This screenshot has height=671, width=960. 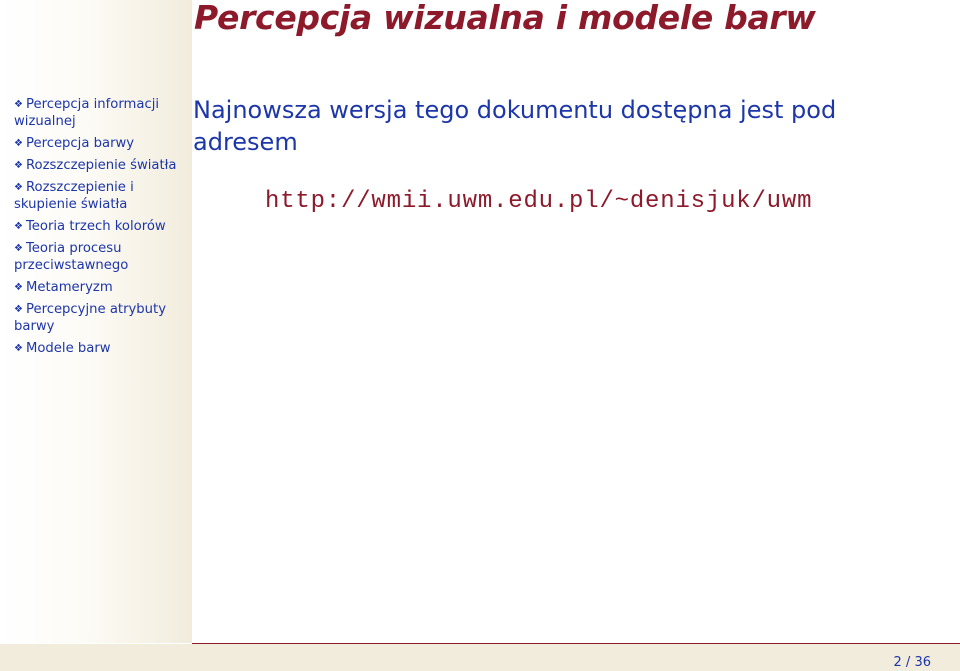 What do you see at coordinates (69, 287) in the screenshot?
I see `sidebar-item-label: Metameryzm` at bounding box center [69, 287].